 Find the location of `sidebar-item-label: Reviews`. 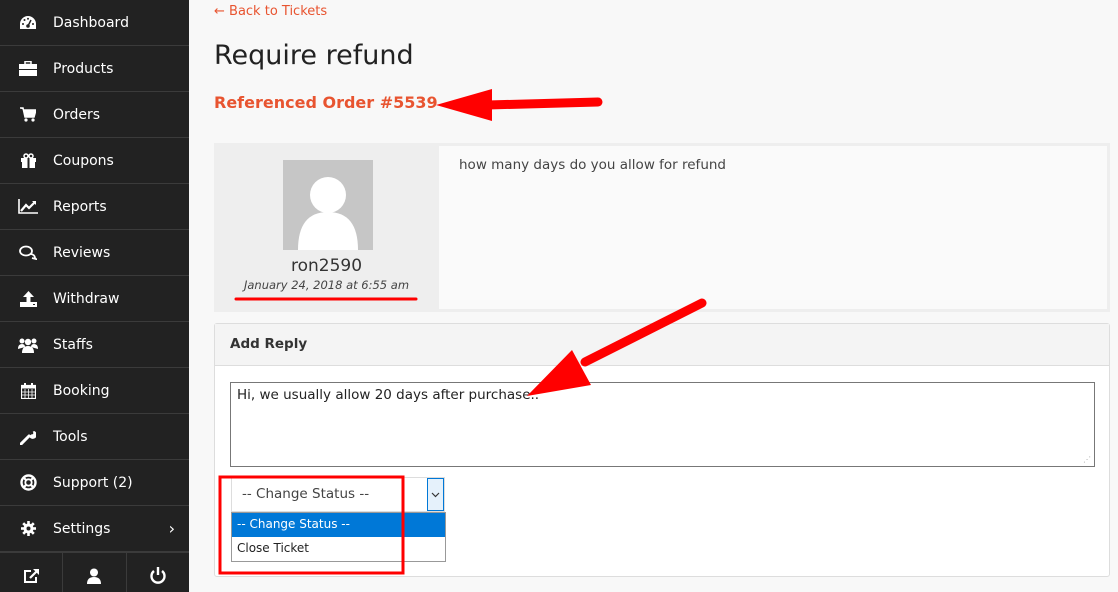

sidebar-item-label: Reviews is located at coordinates (82, 252).